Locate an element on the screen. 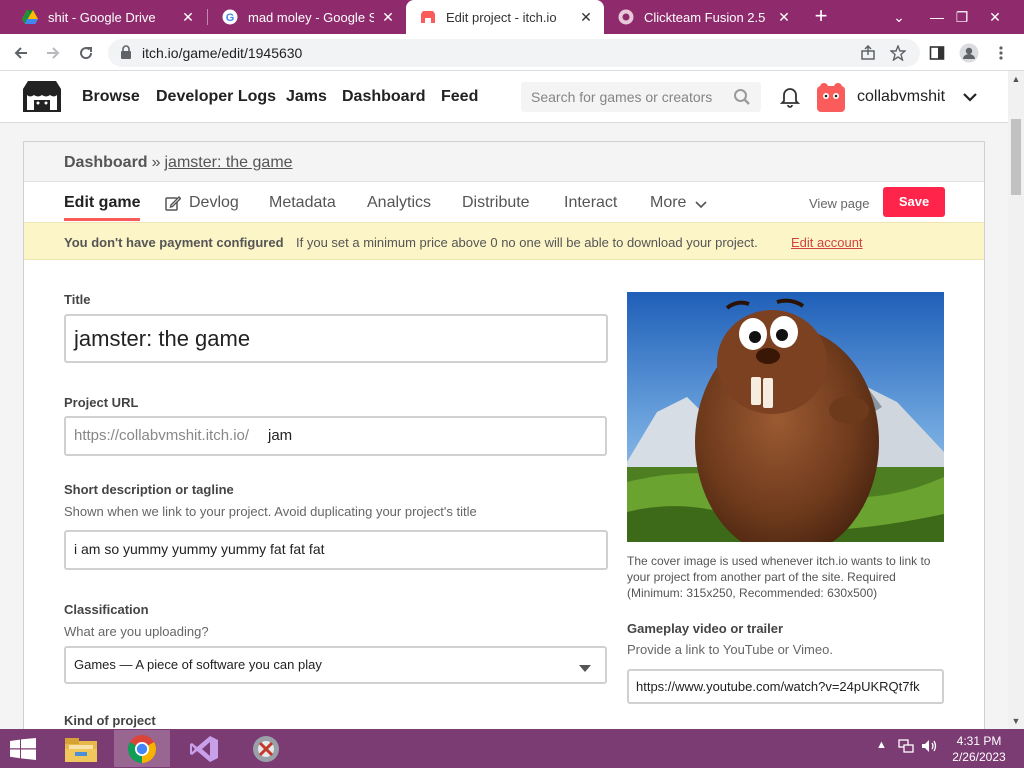  scroll-down-arrow-icon: ▼ is located at coordinates (1016, 721).